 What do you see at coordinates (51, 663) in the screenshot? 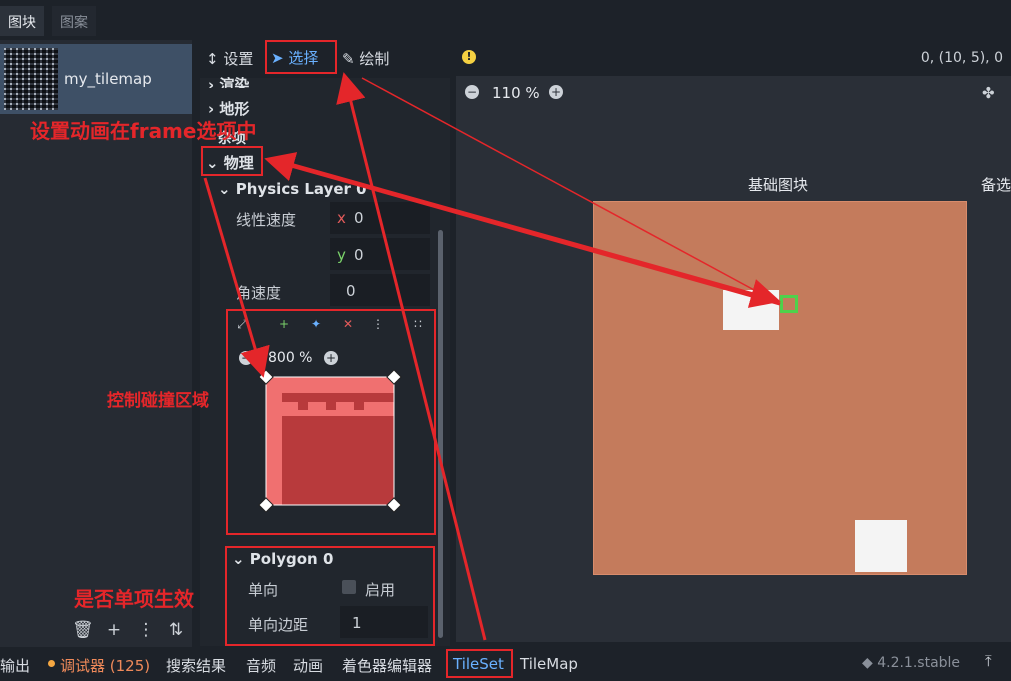
I see `debugger-status-dot` at bounding box center [51, 663].